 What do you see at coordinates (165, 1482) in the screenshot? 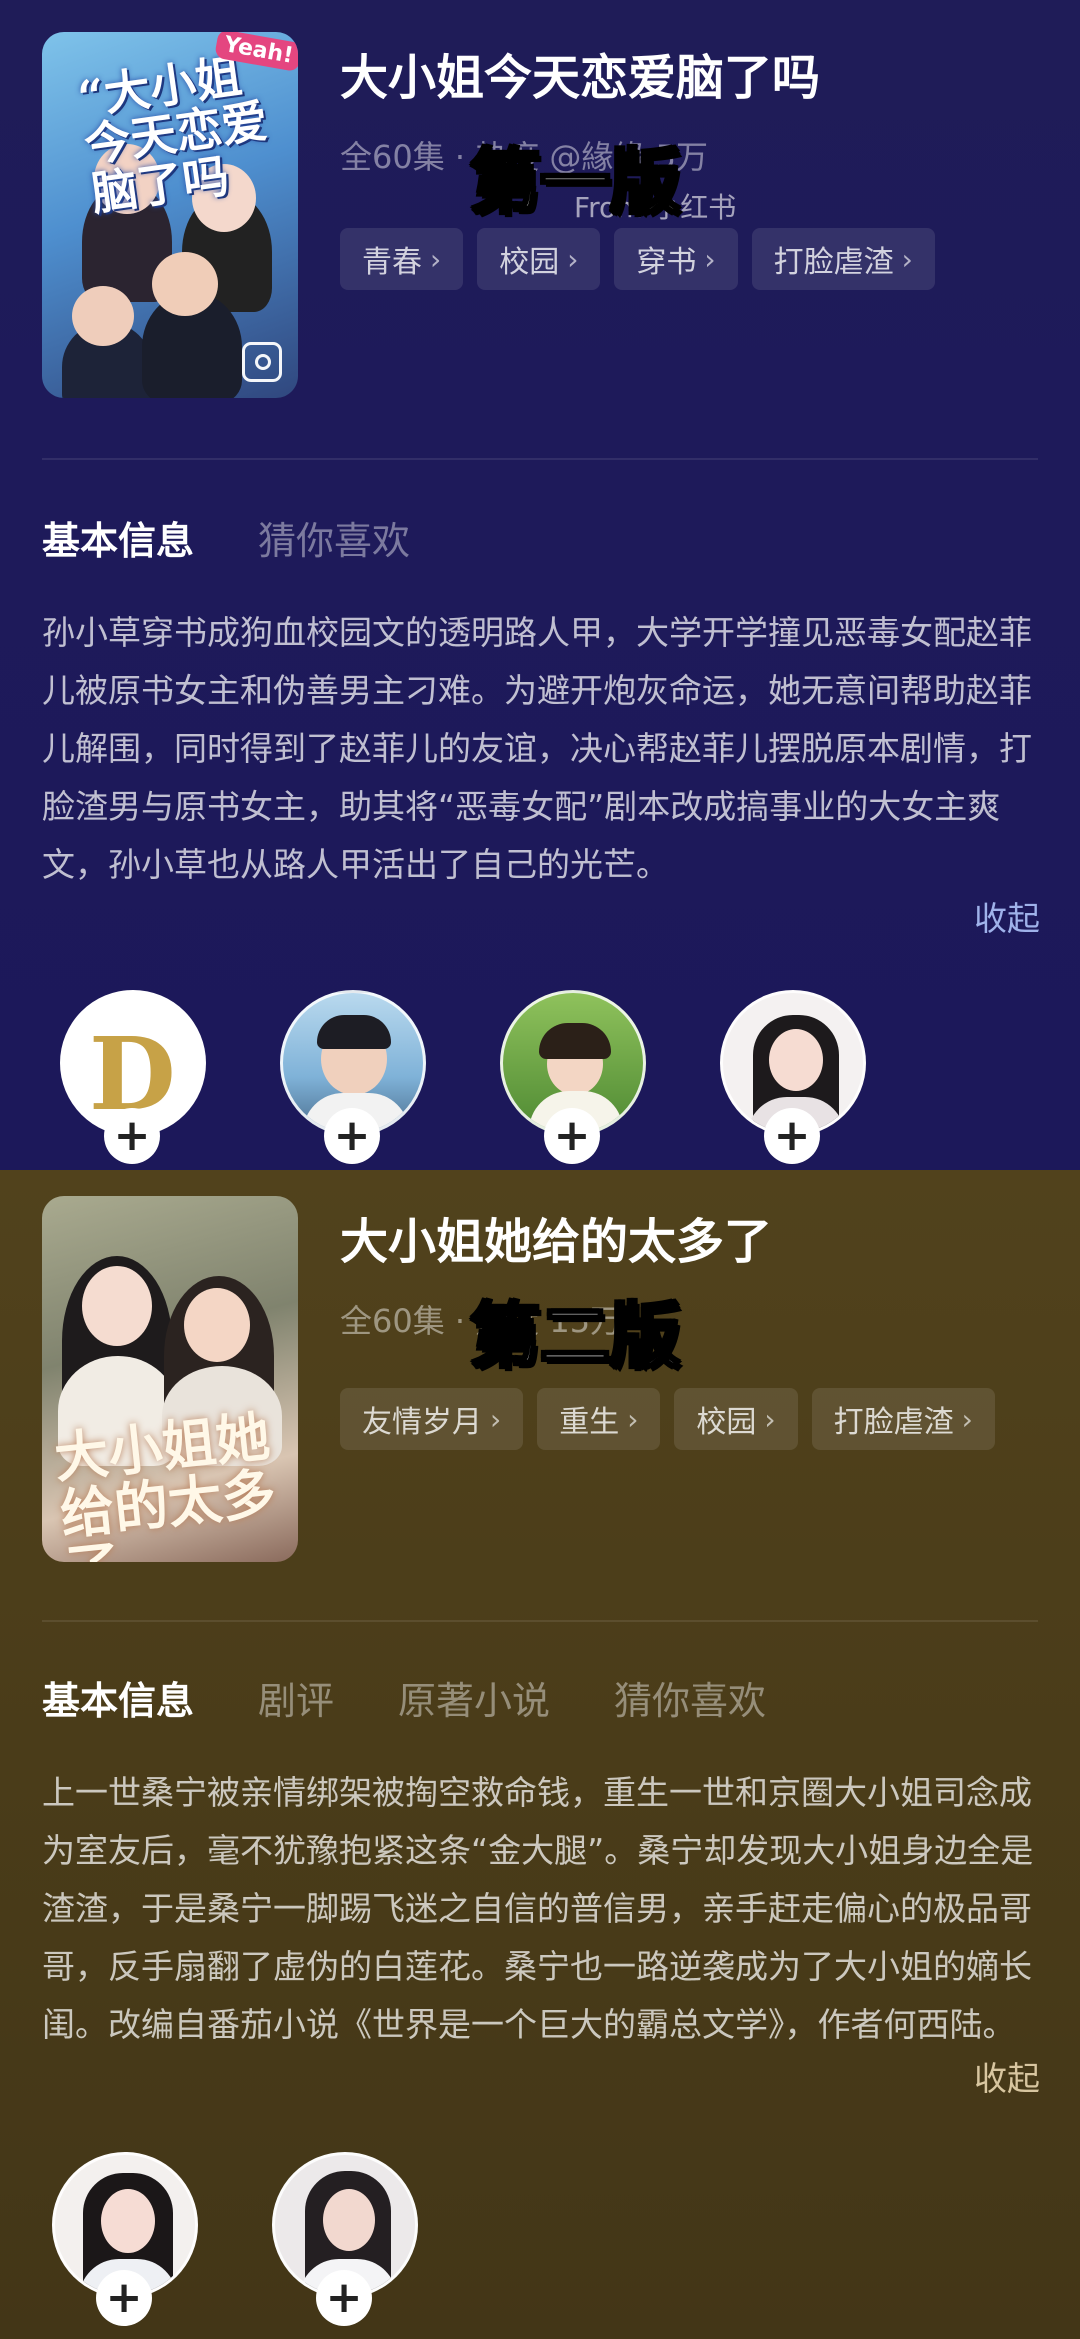
I see `poster-caption: 大小姐她给的太多了` at bounding box center [165, 1482].